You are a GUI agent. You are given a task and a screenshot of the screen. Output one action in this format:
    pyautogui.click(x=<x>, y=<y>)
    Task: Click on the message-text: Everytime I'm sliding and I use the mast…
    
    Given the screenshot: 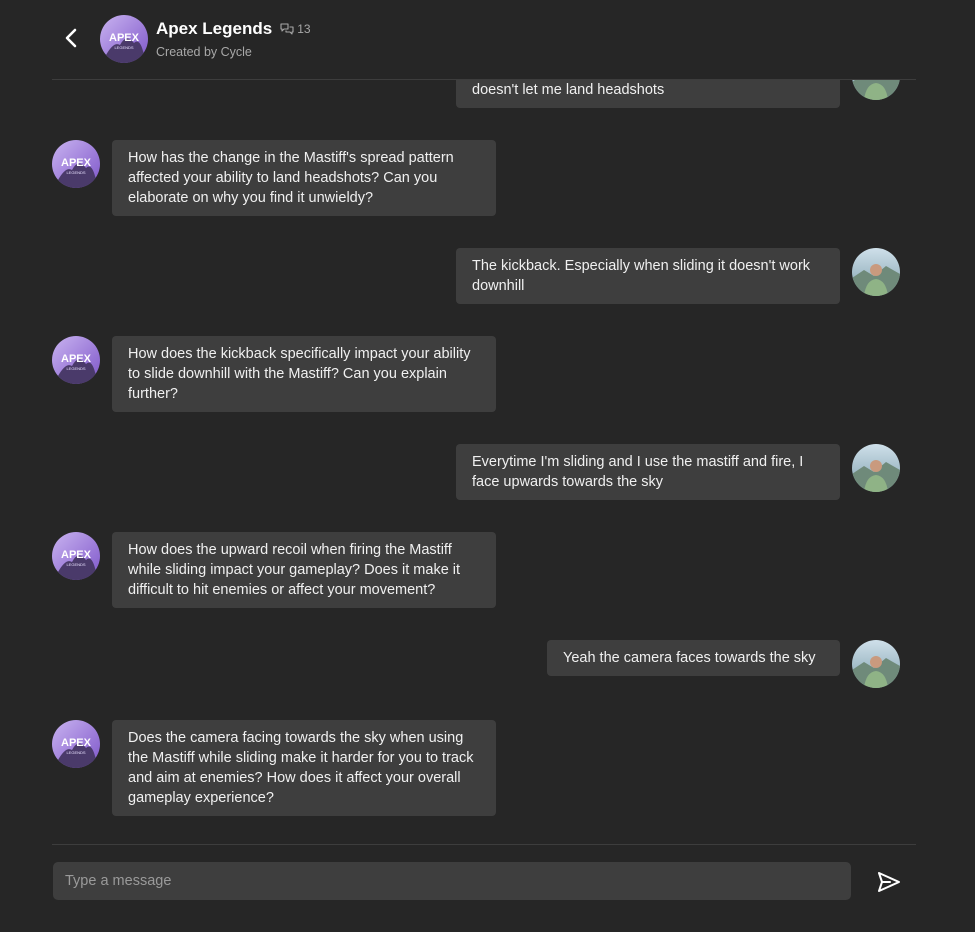 What is the action you would take?
    pyautogui.click(x=638, y=472)
    